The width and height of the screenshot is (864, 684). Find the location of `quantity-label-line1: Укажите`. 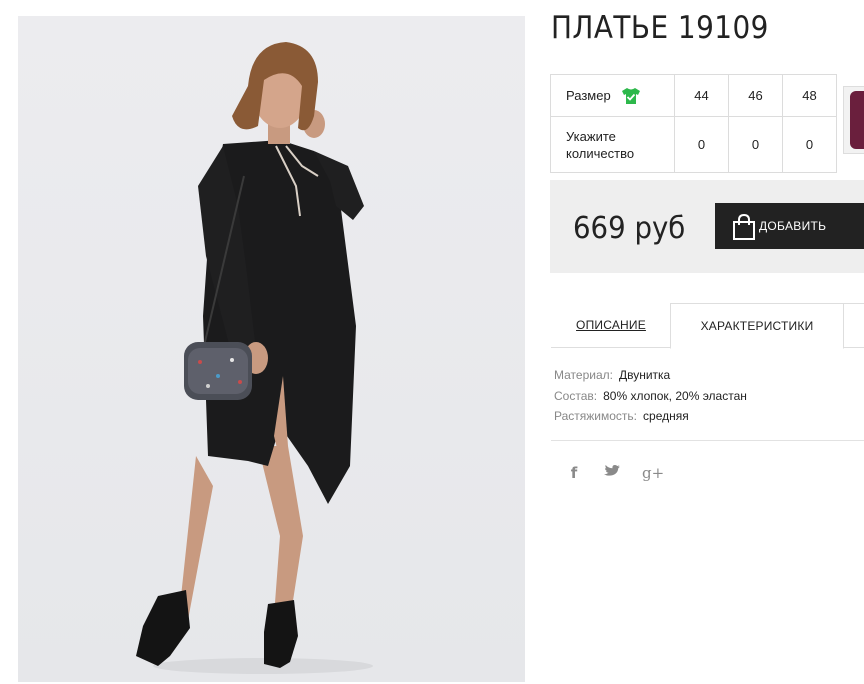

quantity-label-line1: Укажите is located at coordinates (591, 136).